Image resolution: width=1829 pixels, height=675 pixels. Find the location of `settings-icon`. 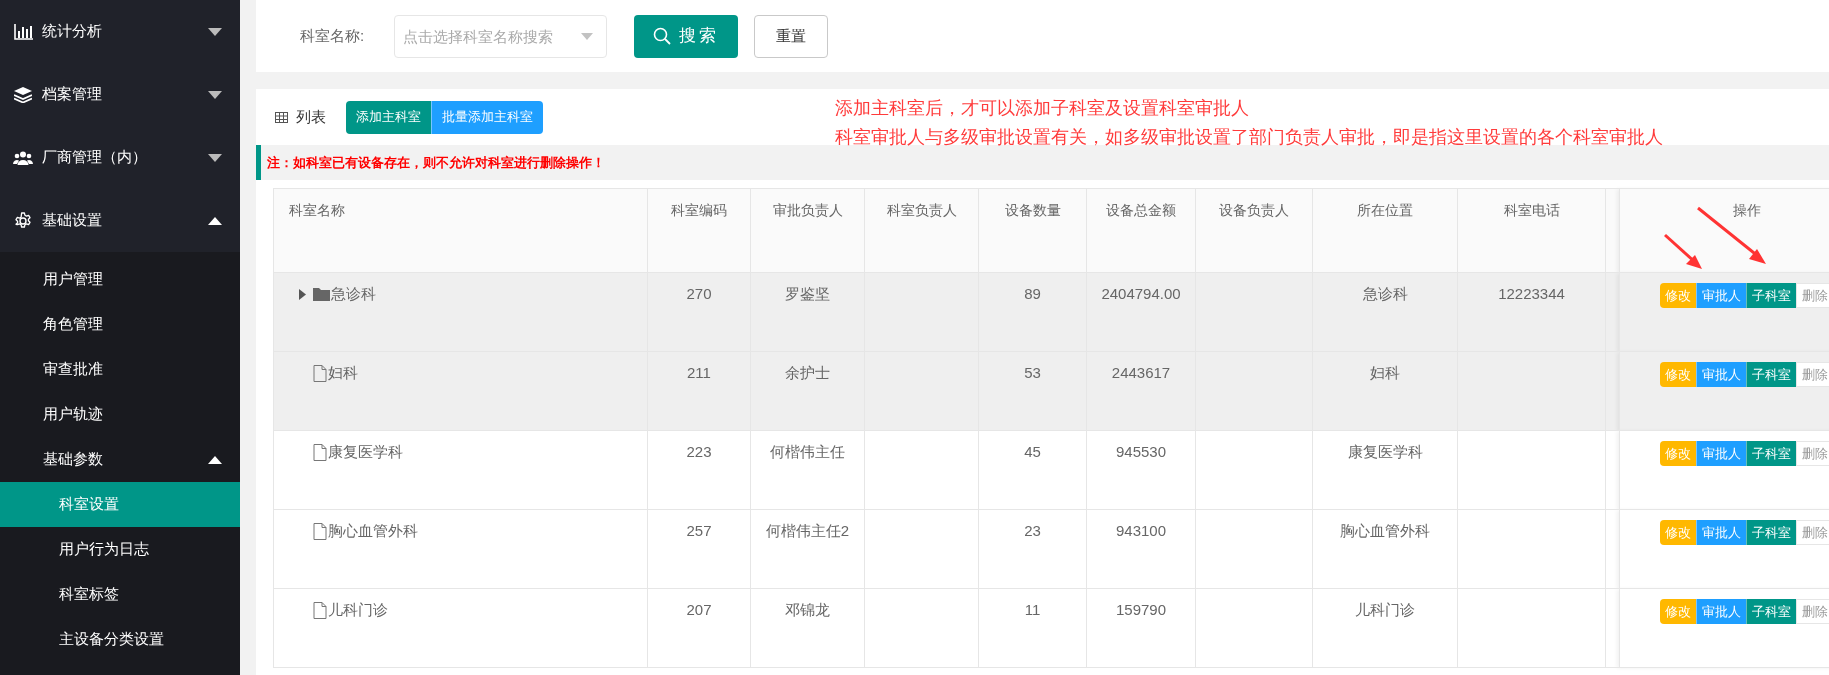

settings-icon is located at coordinates (23, 220).